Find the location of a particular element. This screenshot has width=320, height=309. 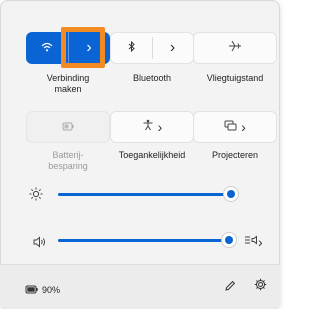

project-tile: › is located at coordinates (235, 127).